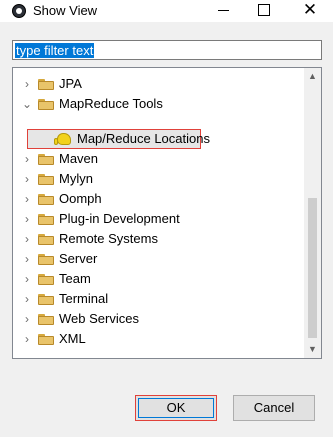 The height and width of the screenshot is (437, 333). Describe the element at coordinates (158, 199) in the screenshot. I see `tree-item-oomph: › Oomph` at that location.